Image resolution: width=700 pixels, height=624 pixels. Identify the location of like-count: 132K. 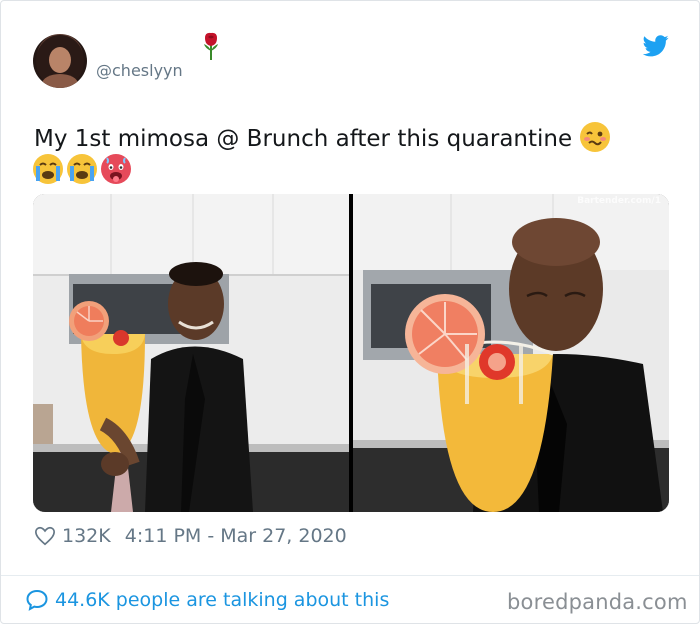
(86, 536).